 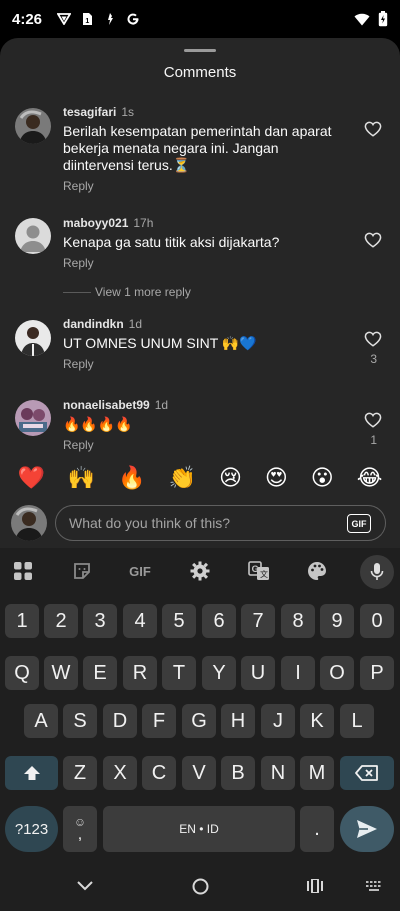 I want to click on key-j: J, so click(x=278, y=721).